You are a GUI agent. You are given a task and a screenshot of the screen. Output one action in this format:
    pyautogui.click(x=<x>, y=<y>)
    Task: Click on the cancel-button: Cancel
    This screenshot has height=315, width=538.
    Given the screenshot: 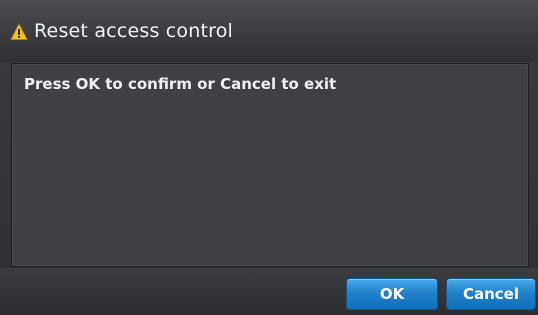 What is the action you would take?
    pyautogui.click(x=491, y=294)
    